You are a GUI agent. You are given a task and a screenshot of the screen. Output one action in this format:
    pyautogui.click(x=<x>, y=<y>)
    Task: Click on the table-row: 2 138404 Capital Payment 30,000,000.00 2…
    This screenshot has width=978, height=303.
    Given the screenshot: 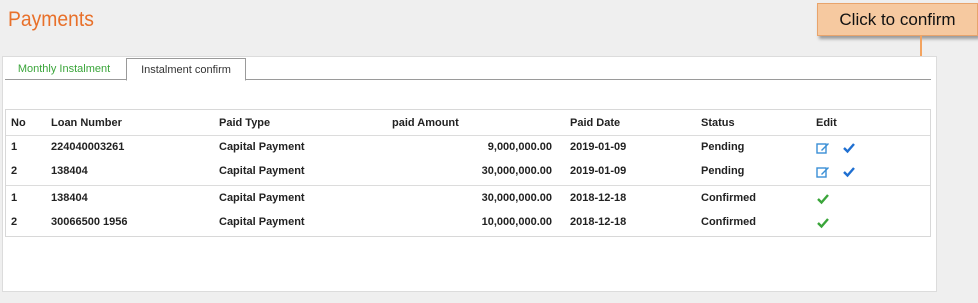 What is the action you would take?
    pyautogui.click(x=468, y=172)
    